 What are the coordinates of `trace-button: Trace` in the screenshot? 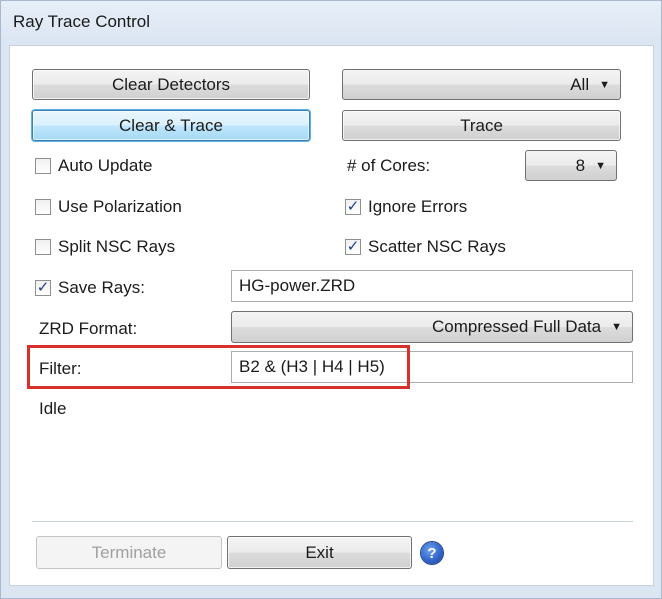 It's located at (481, 125).